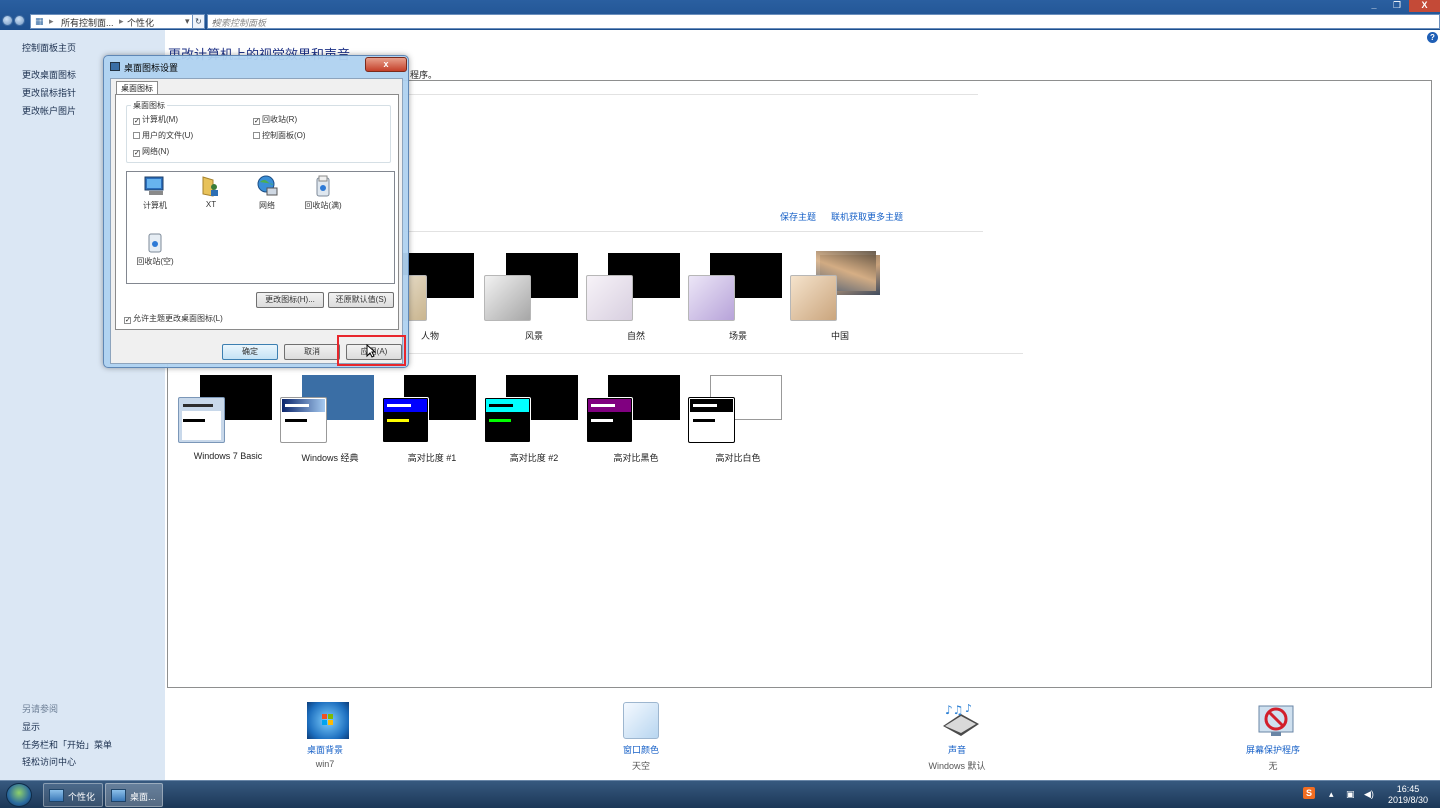 Image resolution: width=1440 pixels, height=808 pixels. I want to click on group-label: 桌面图标, so click(149, 105).